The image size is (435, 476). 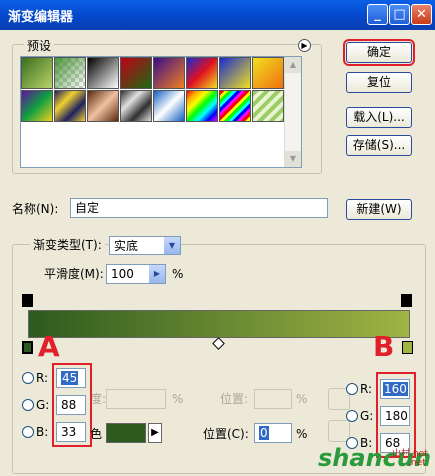 What do you see at coordinates (126, 433) in the screenshot?
I see `stop-color-swatch` at bounding box center [126, 433].